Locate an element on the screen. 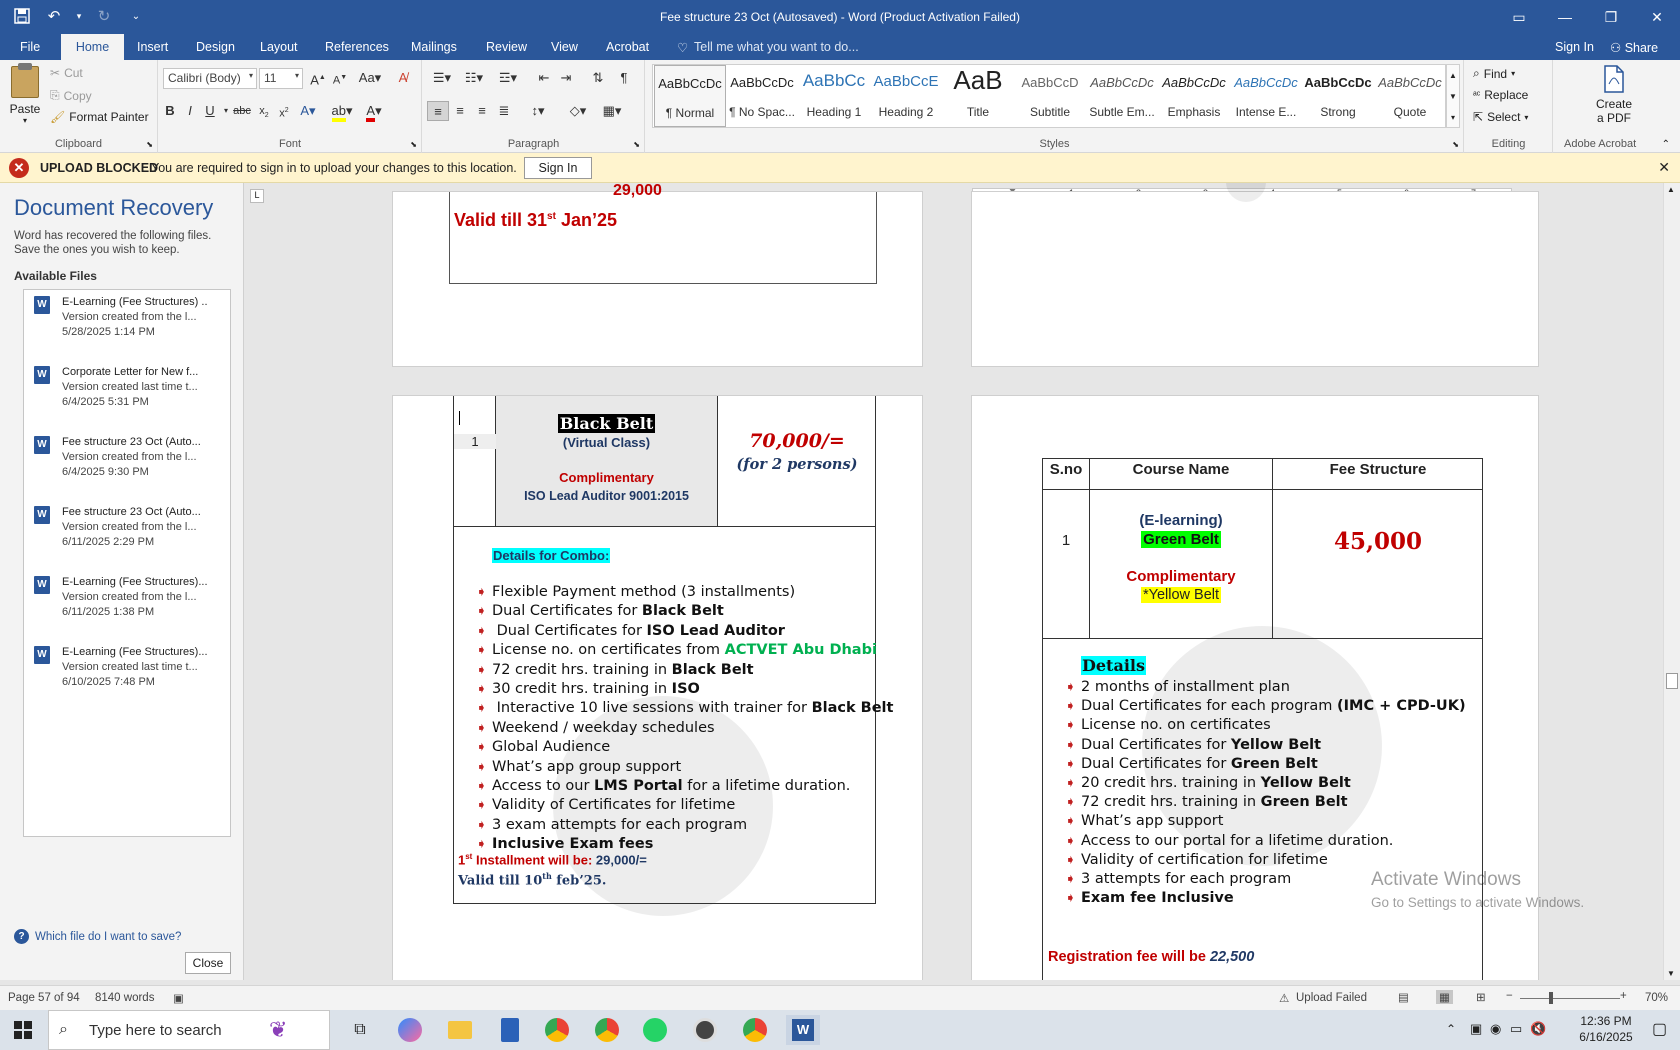 This screenshot has height=1050, width=1680. subscript-icon: x2 is located at coordinates (264, 111).